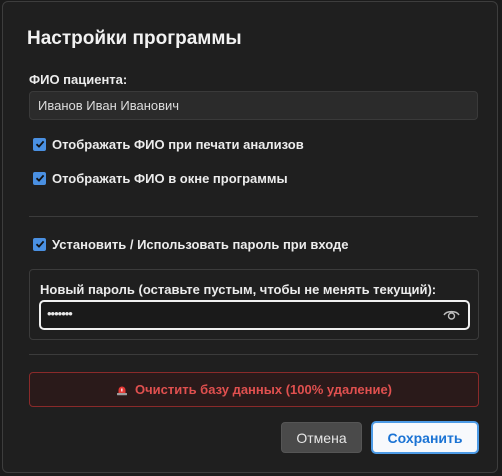 The width and height of the screenshot is (502, 476). I want to click on show-in-print-option: Отображать ФИО при печати анализов, so click(168, 144).